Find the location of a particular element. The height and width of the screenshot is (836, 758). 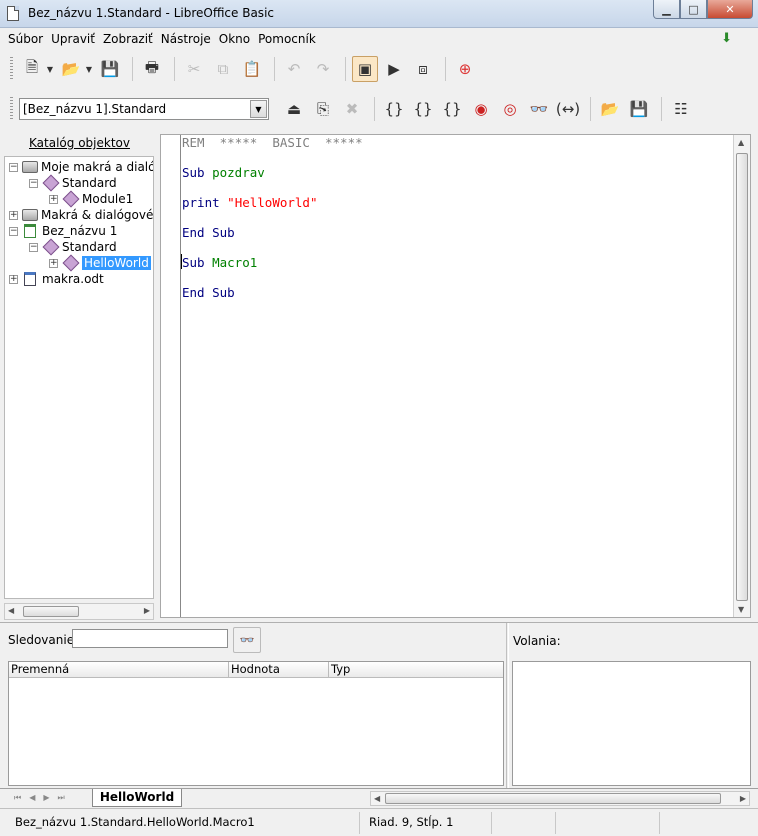

save-icon: 💾 is located at coordinates (110, 69).